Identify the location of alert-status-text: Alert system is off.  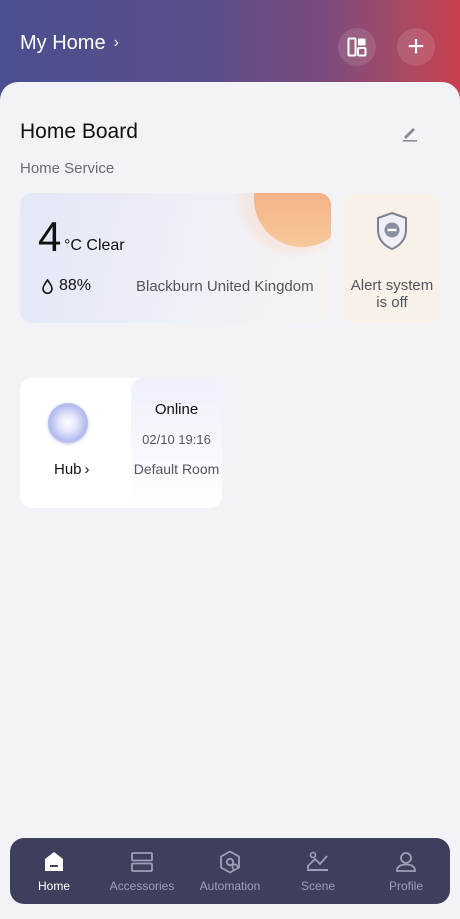
(392, 294).